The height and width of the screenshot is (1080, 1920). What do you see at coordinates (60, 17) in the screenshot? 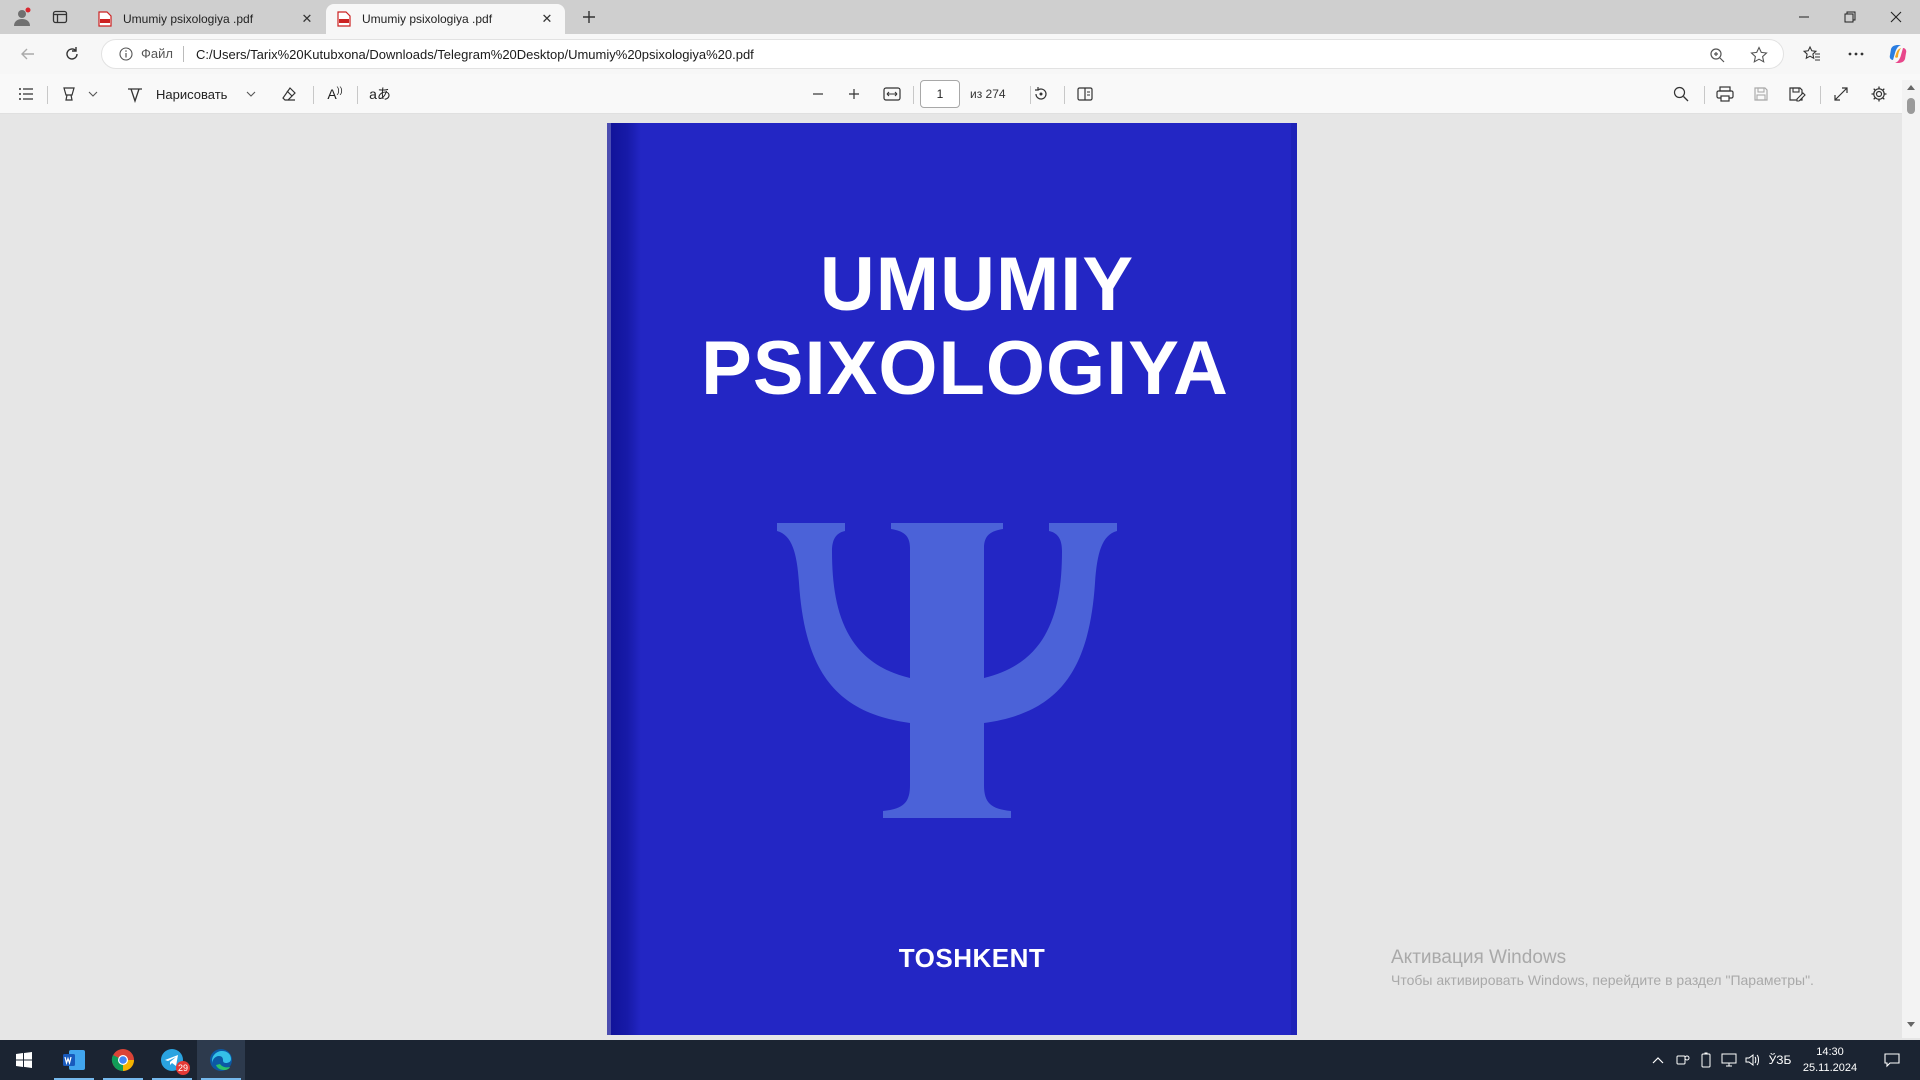
I see `tab-actions-icon` at bounding box center [60, 17].